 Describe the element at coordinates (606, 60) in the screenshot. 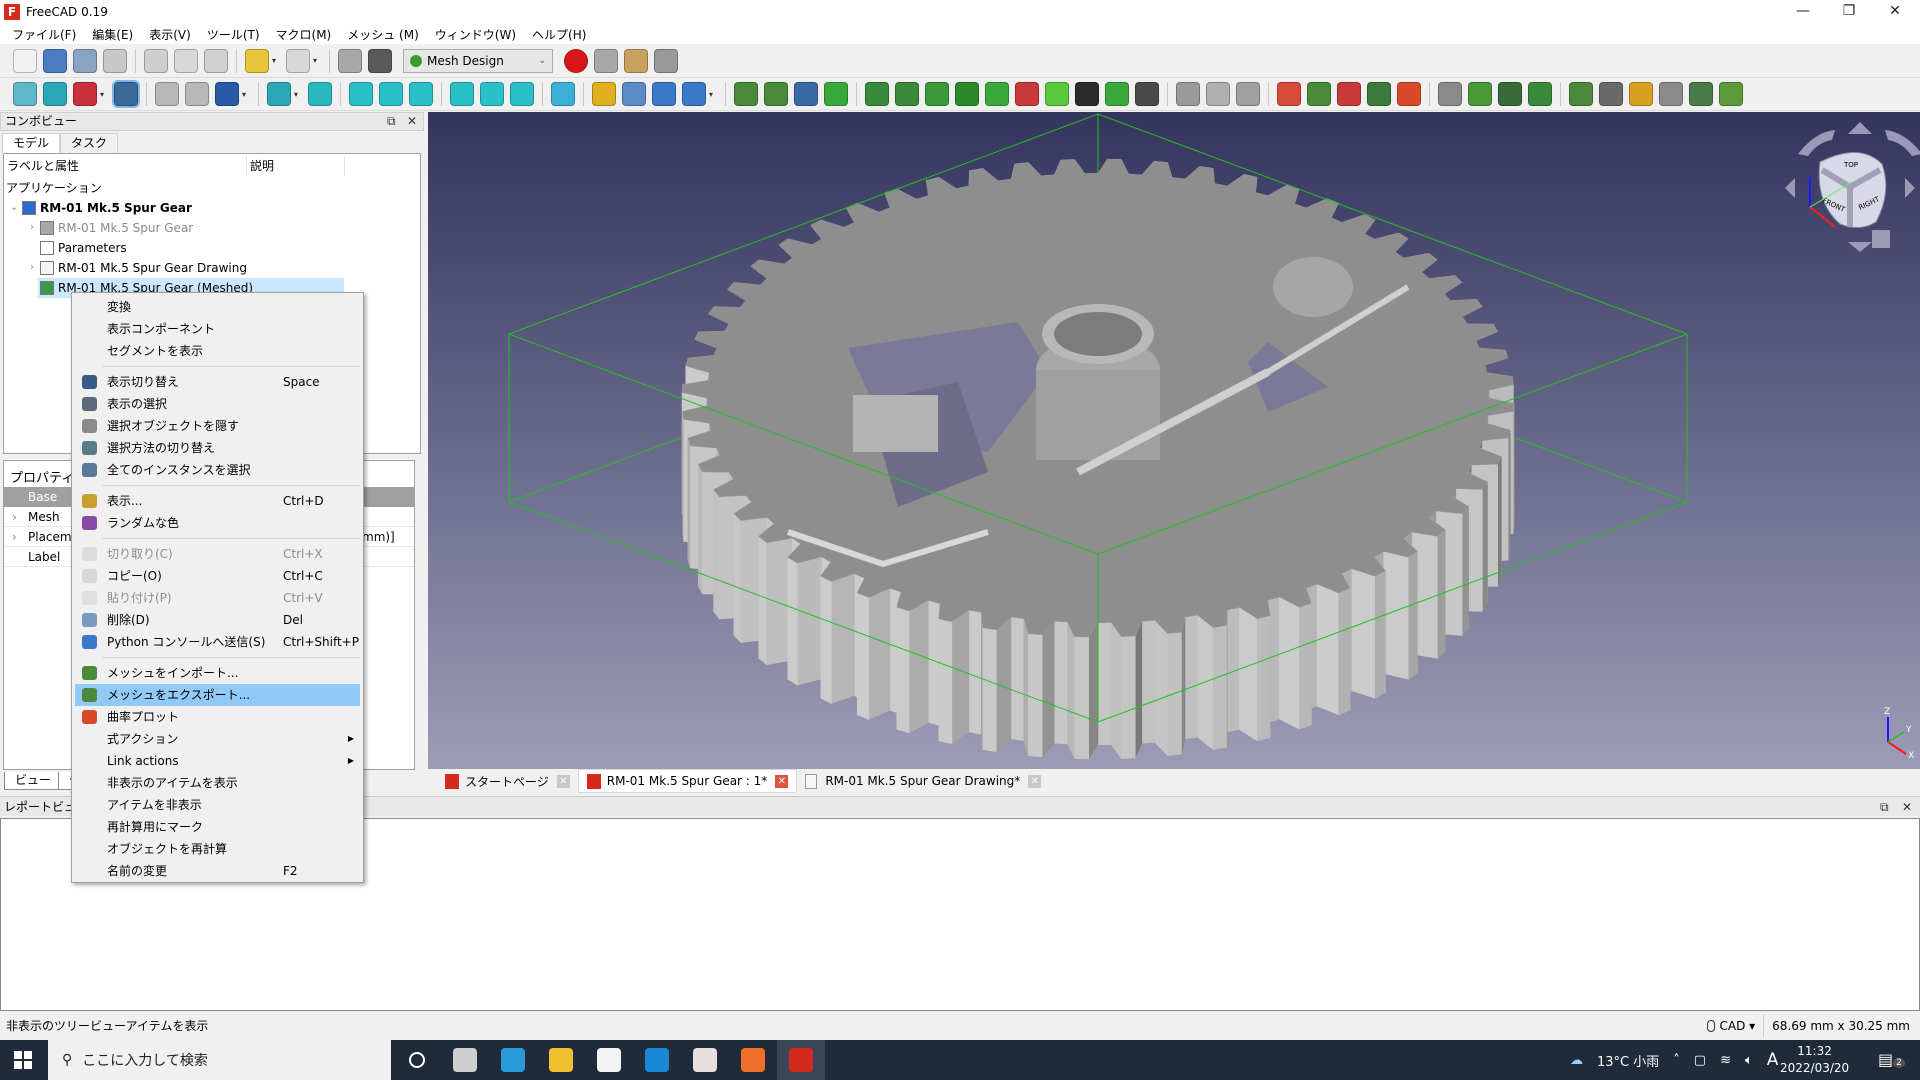

I see `macro-stop-icon` at that location.